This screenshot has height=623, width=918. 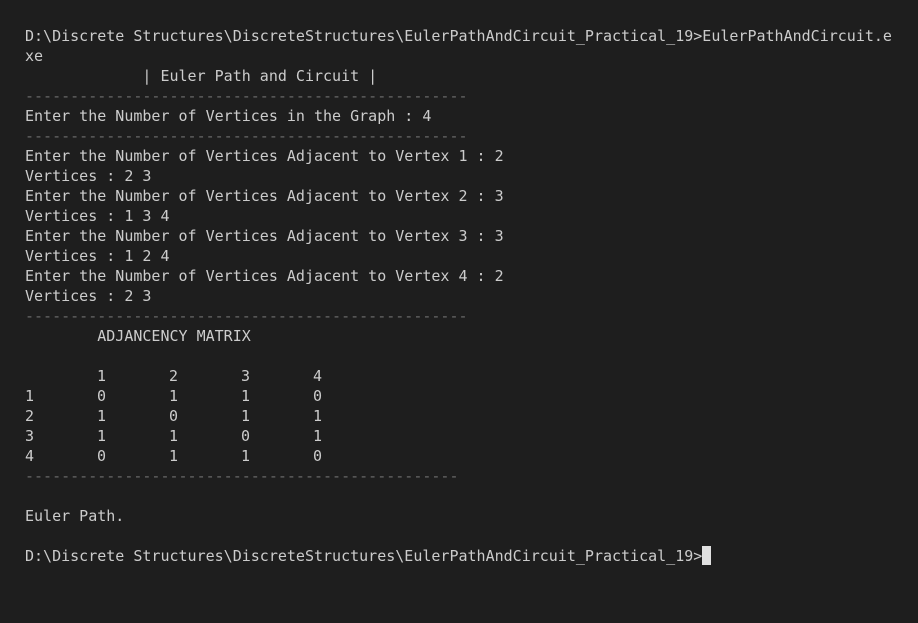 I want to click on matrix-row: 2 1 0 1 1, so click(x=471, y=416).